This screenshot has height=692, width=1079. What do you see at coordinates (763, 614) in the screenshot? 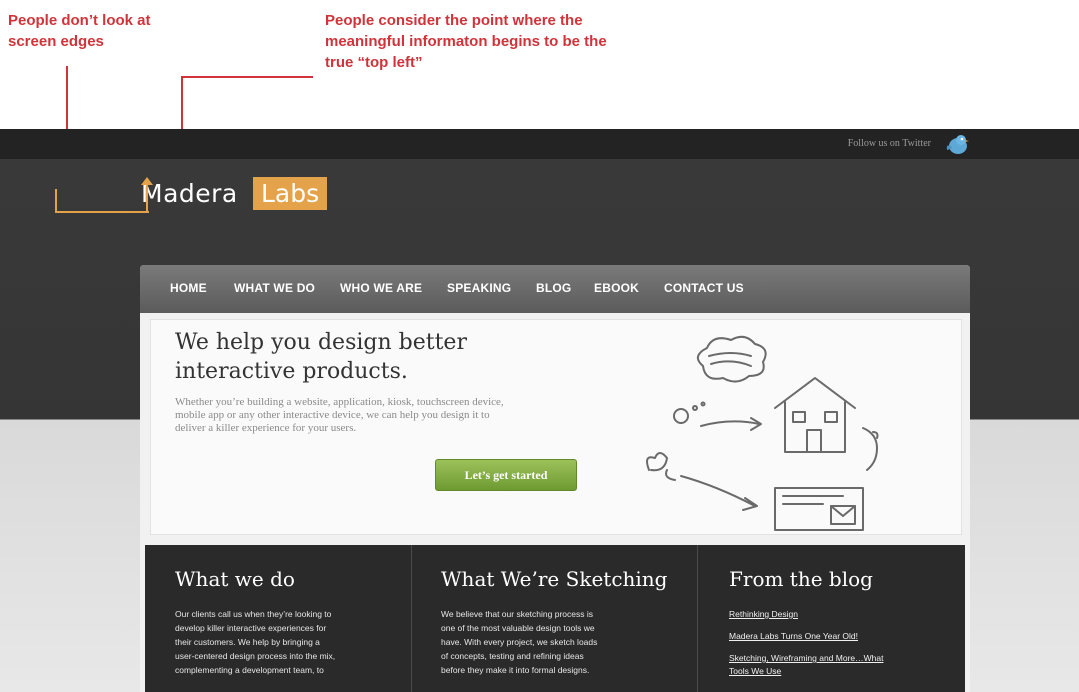
I see `blog-link: Rethinking Design` at bounding box center [763, 614].